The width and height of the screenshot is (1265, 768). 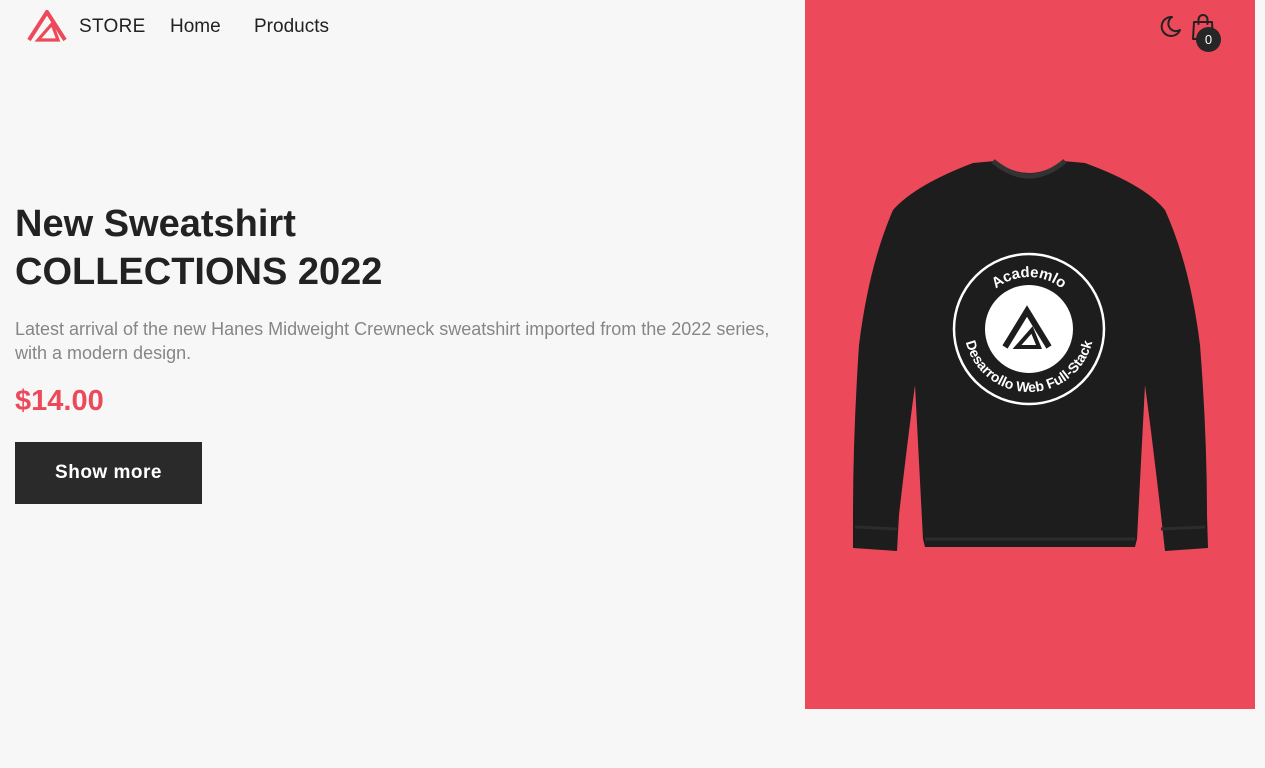 I want to click on hero-title-line2: COLLECTIONS 2022, so click(x=199, y=272).